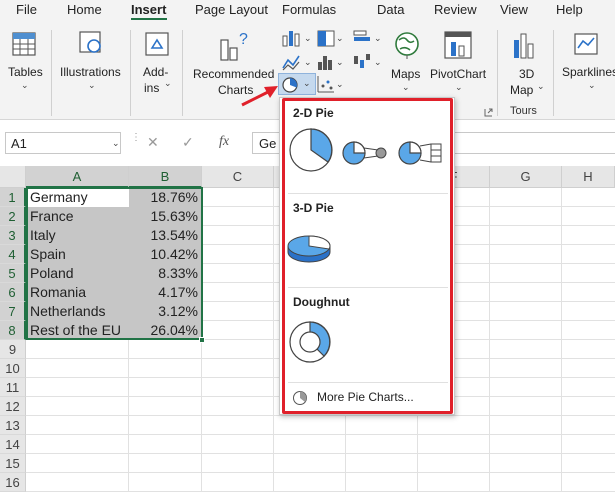 This screenshot has width=615, height=495. I want to click on column-chart-icon, so click(292, 38).